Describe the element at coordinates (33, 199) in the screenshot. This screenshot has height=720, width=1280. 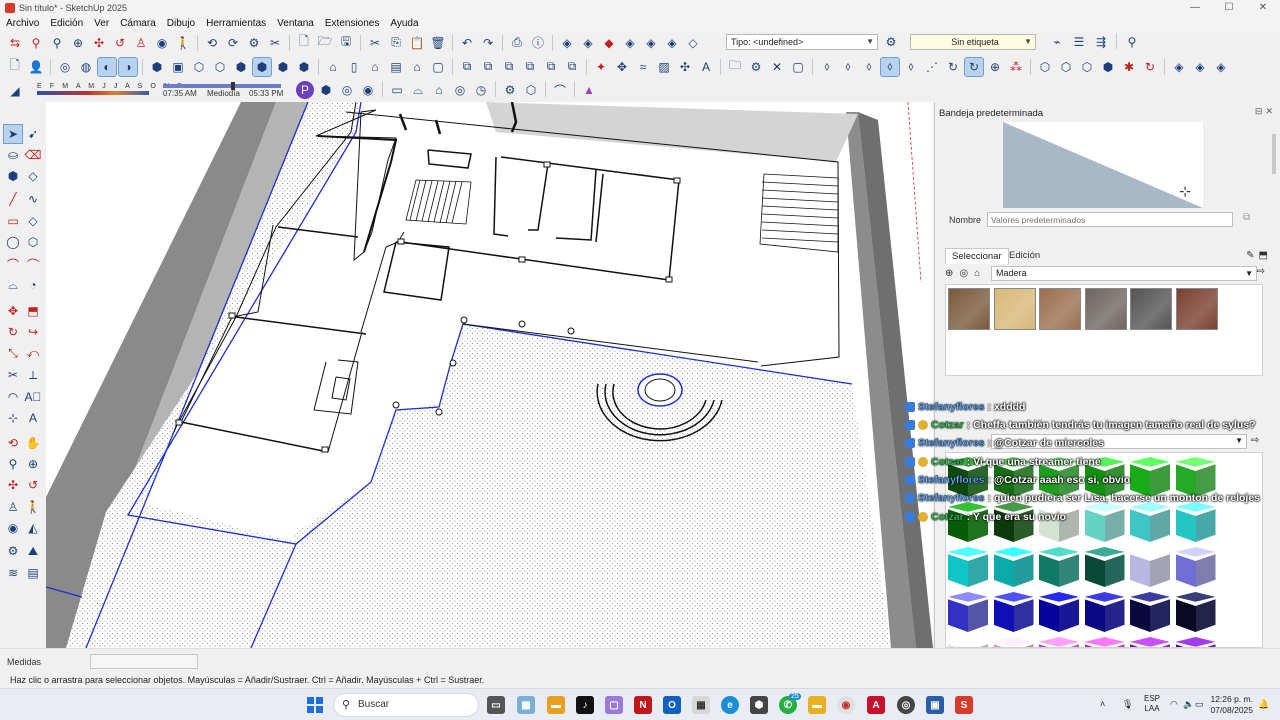
I see `freehand-icon: ∿` at that location.